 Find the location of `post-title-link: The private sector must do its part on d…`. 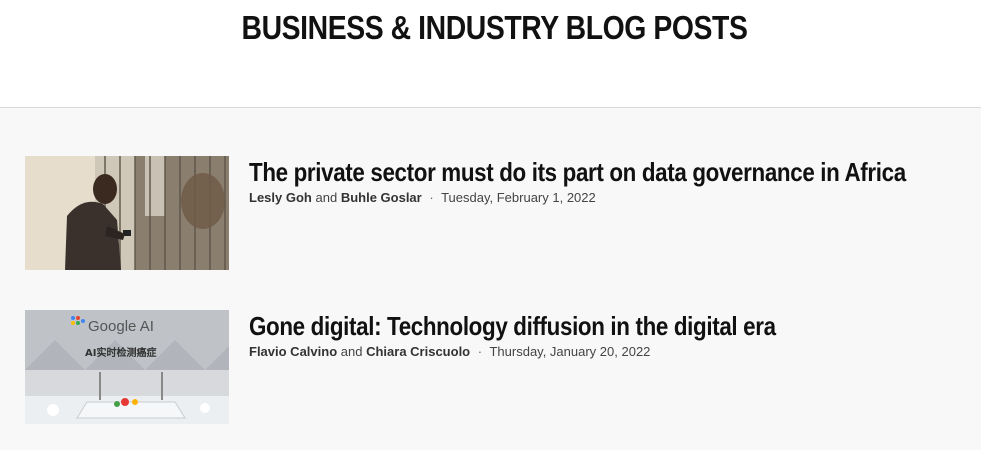

post-title-link: The private sector must do its part on d… is located at coordinates (577, 172).